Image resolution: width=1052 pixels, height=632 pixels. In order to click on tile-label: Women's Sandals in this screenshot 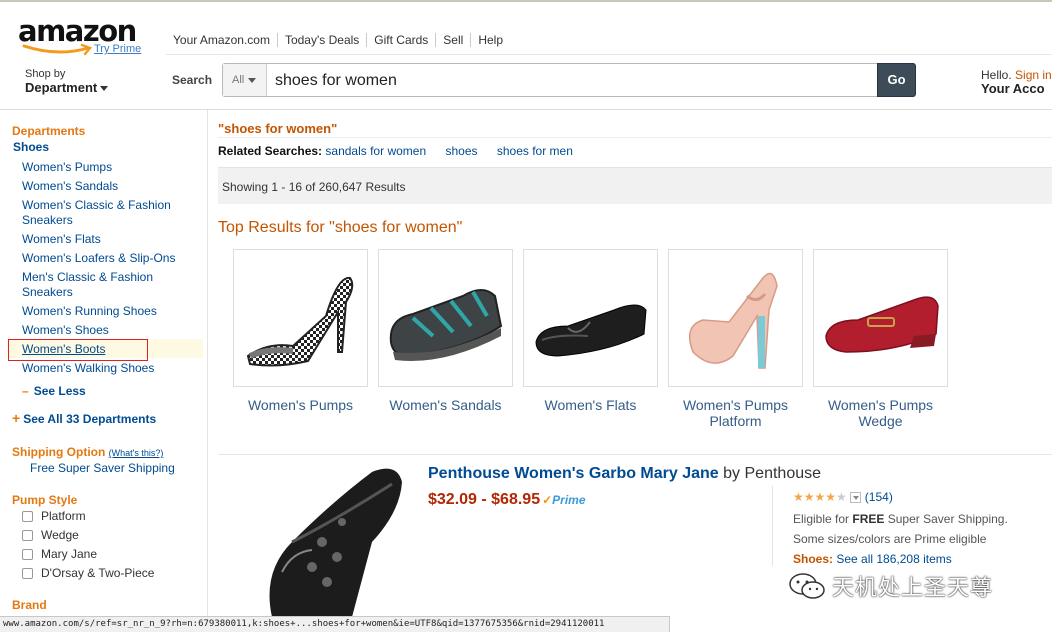, I will do `click(445, 405)`.